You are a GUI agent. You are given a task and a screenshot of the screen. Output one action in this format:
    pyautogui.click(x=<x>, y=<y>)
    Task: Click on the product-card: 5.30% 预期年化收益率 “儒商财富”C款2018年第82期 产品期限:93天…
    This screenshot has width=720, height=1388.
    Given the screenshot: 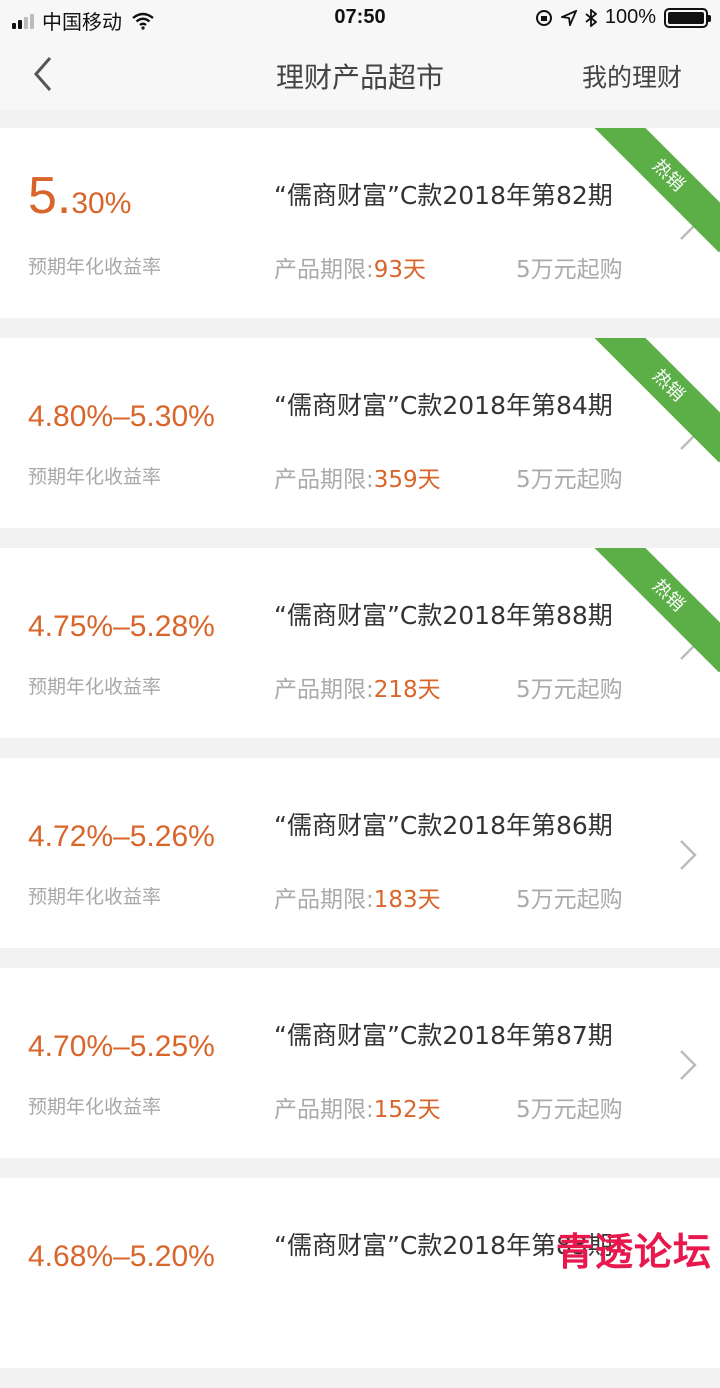 What is the action you would take?
    pyautogui.click(x=360, y=223)
    